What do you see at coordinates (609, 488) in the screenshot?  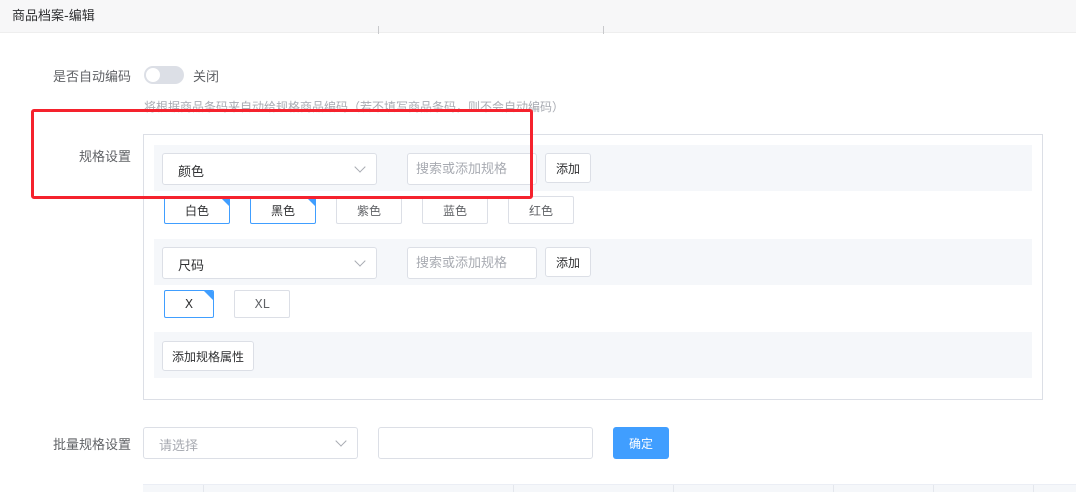 I see `spec-table-header` at bounding box center [609, 488].